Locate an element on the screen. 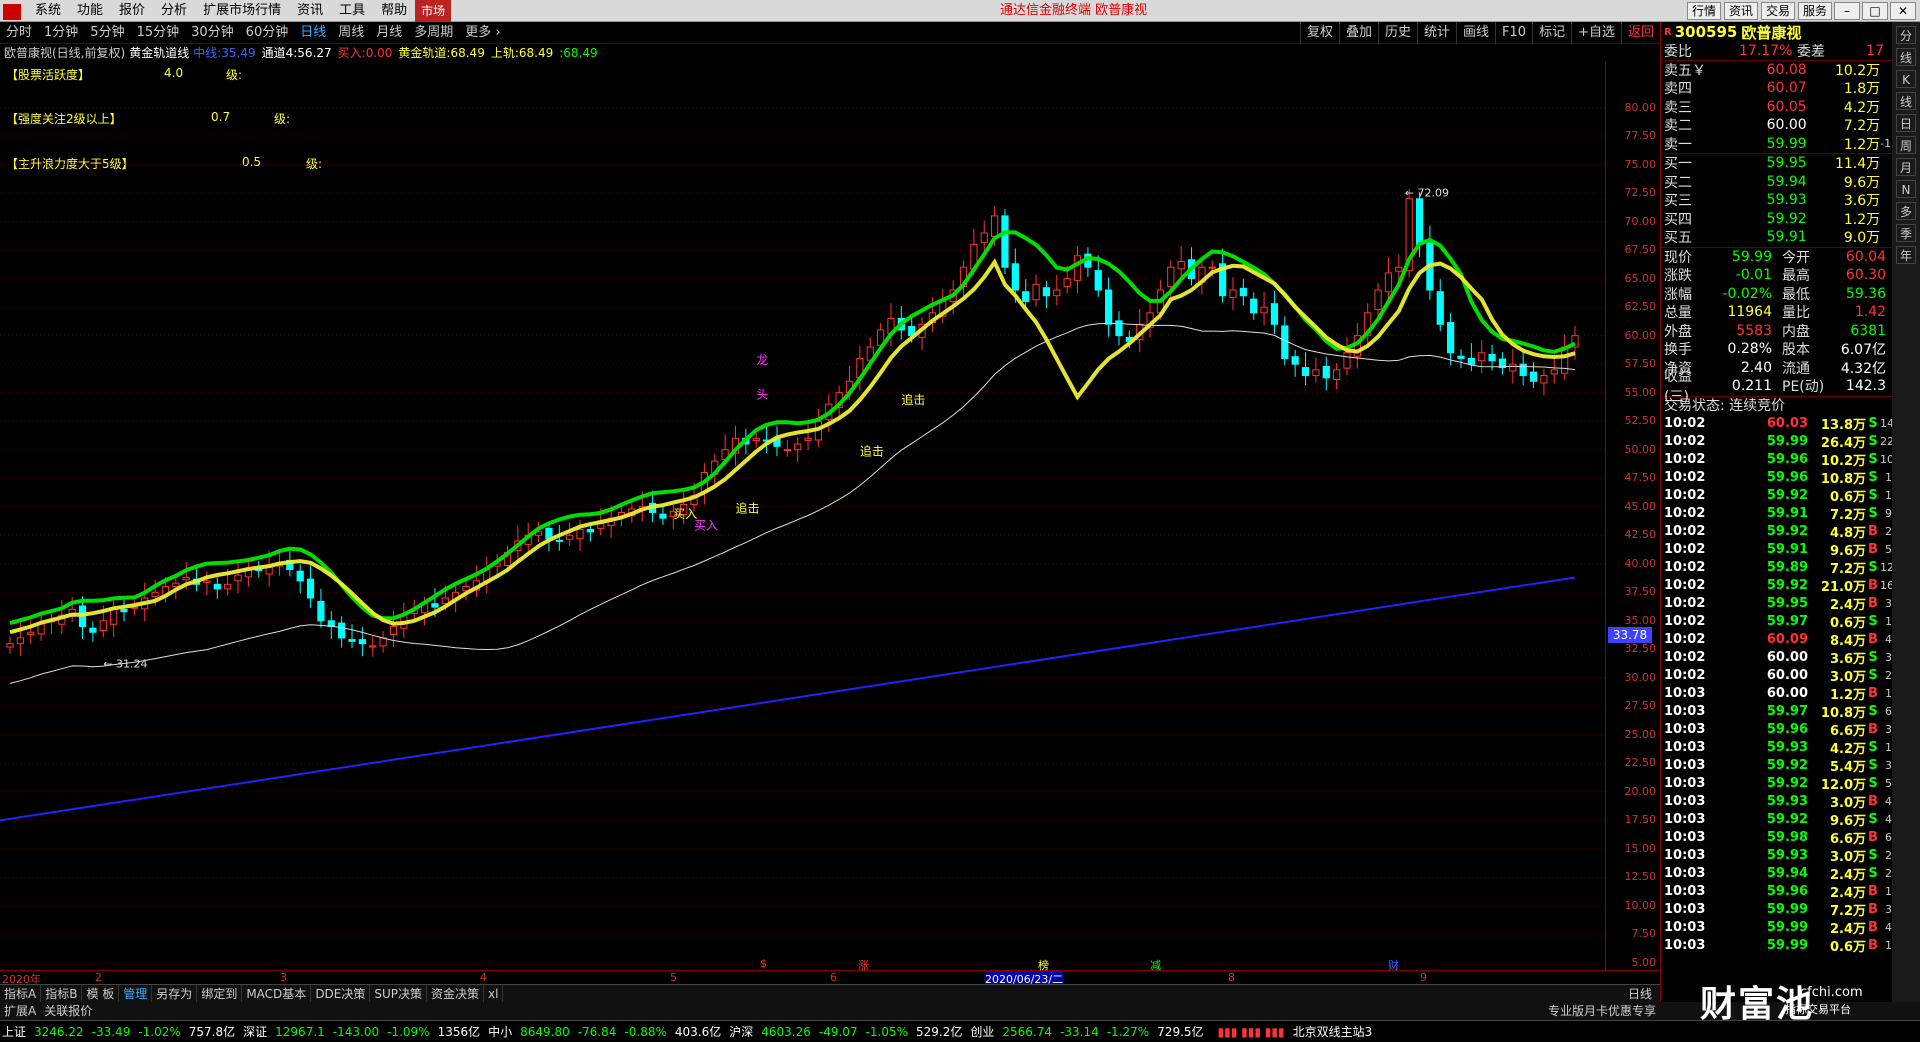 This screenshot has height=1042, width=1920. buy-order-row: 买一 59.95 11.4万 is located at coordinates (1772, 164).